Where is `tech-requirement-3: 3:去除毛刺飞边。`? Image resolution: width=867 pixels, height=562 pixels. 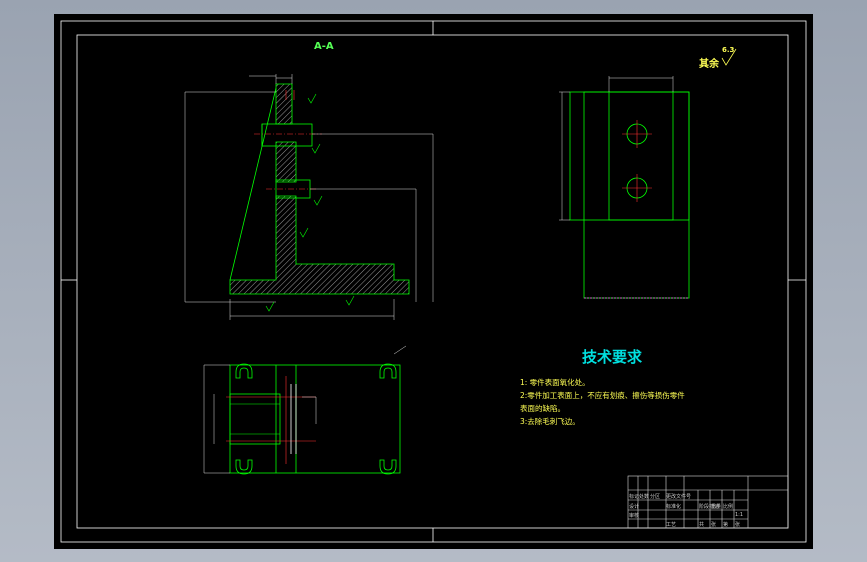 tech-requirement-3: 3:去除毛刺飞边。 is located at coordinates (550, 421).